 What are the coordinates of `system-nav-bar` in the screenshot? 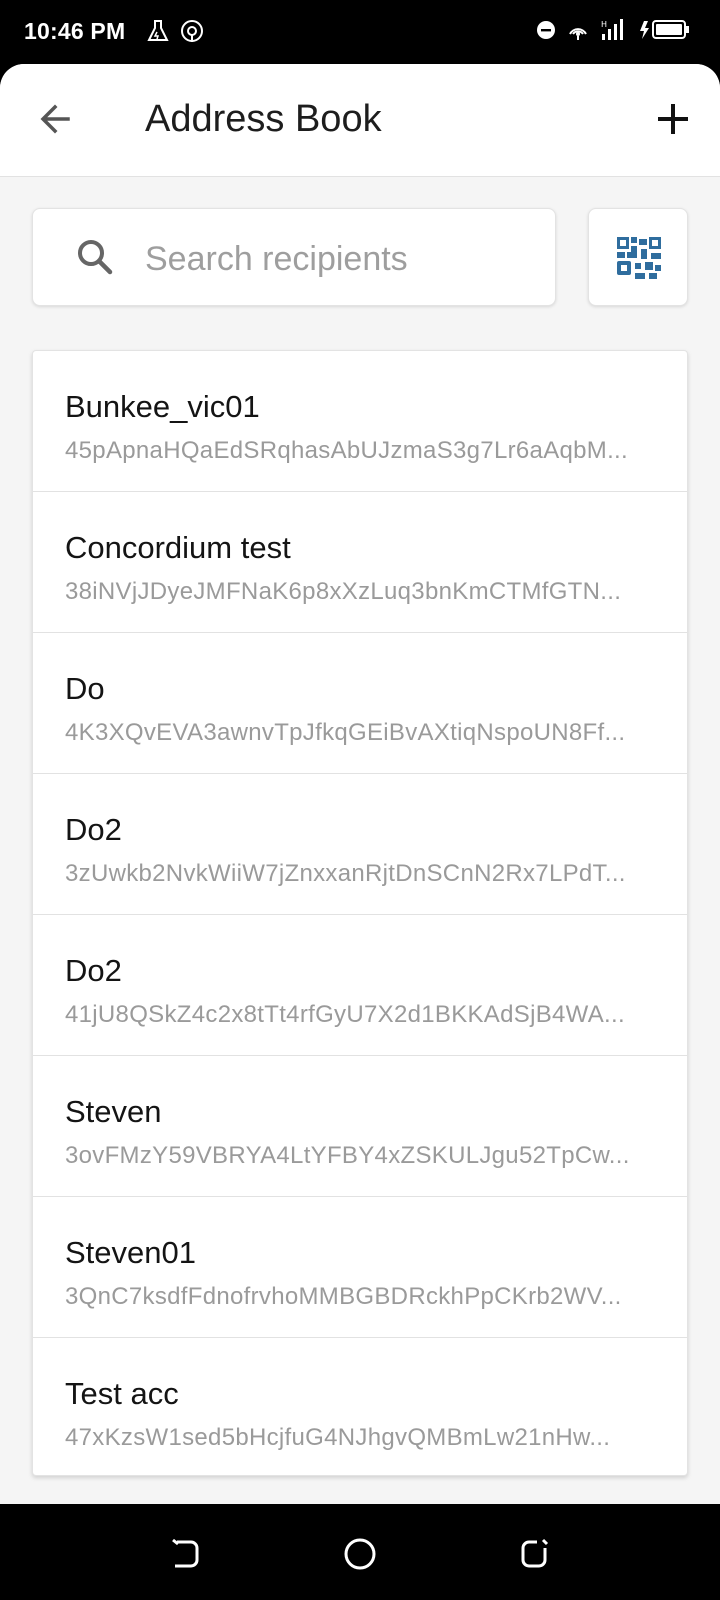 It's located at (360, 1552).